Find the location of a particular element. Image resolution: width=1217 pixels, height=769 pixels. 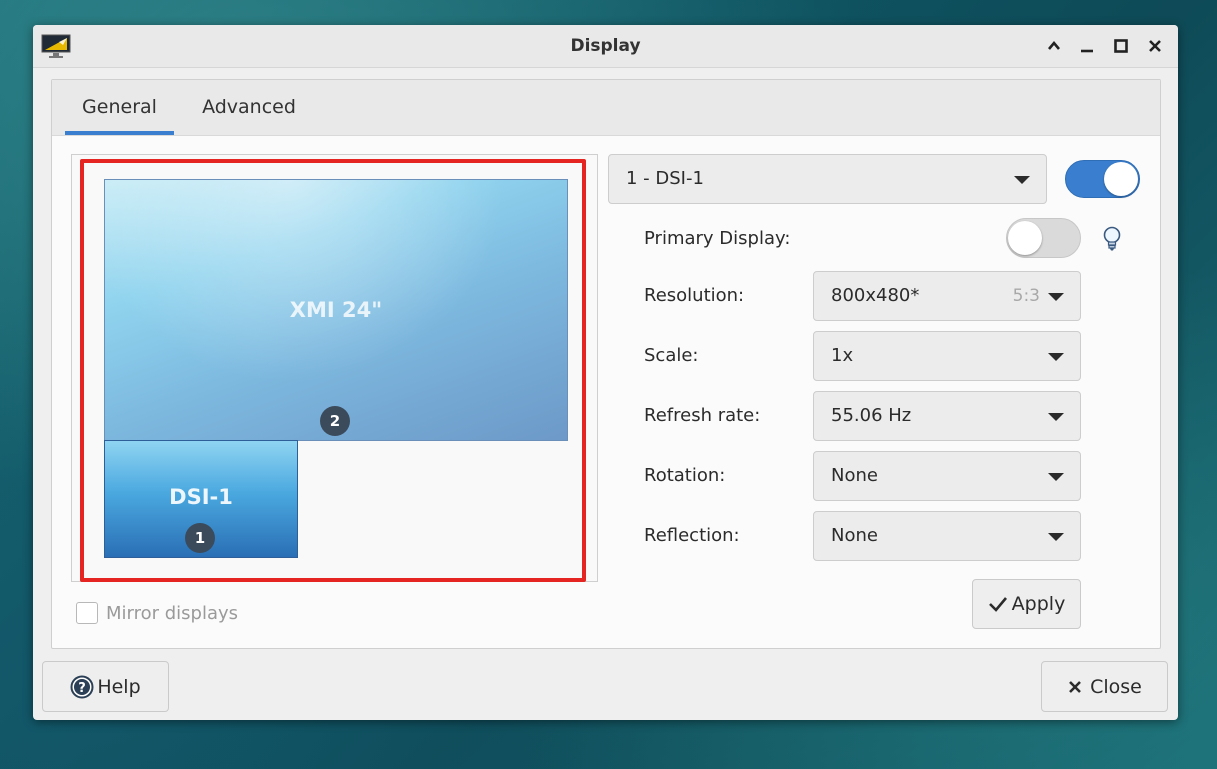

minimize-button is located at coordinates (1087, 46).